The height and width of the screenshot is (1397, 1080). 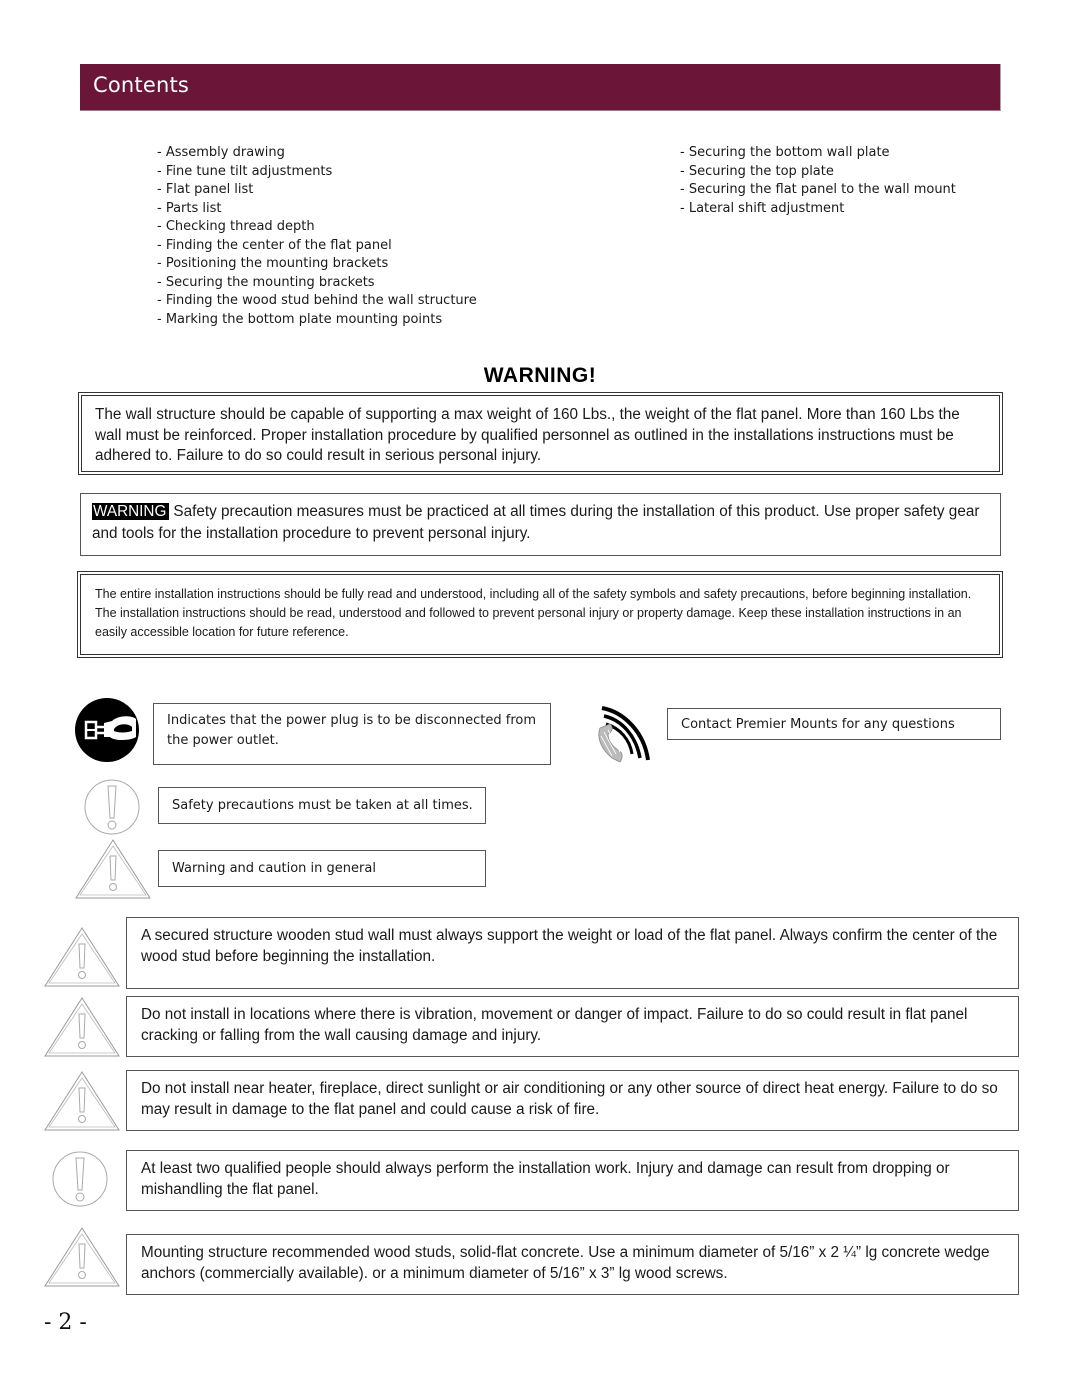 What do you see at coordinates (273, 263) in the screenshot?
I see `toc-item: - Positioning the mounting brackets` at bounding box center [273, 263].